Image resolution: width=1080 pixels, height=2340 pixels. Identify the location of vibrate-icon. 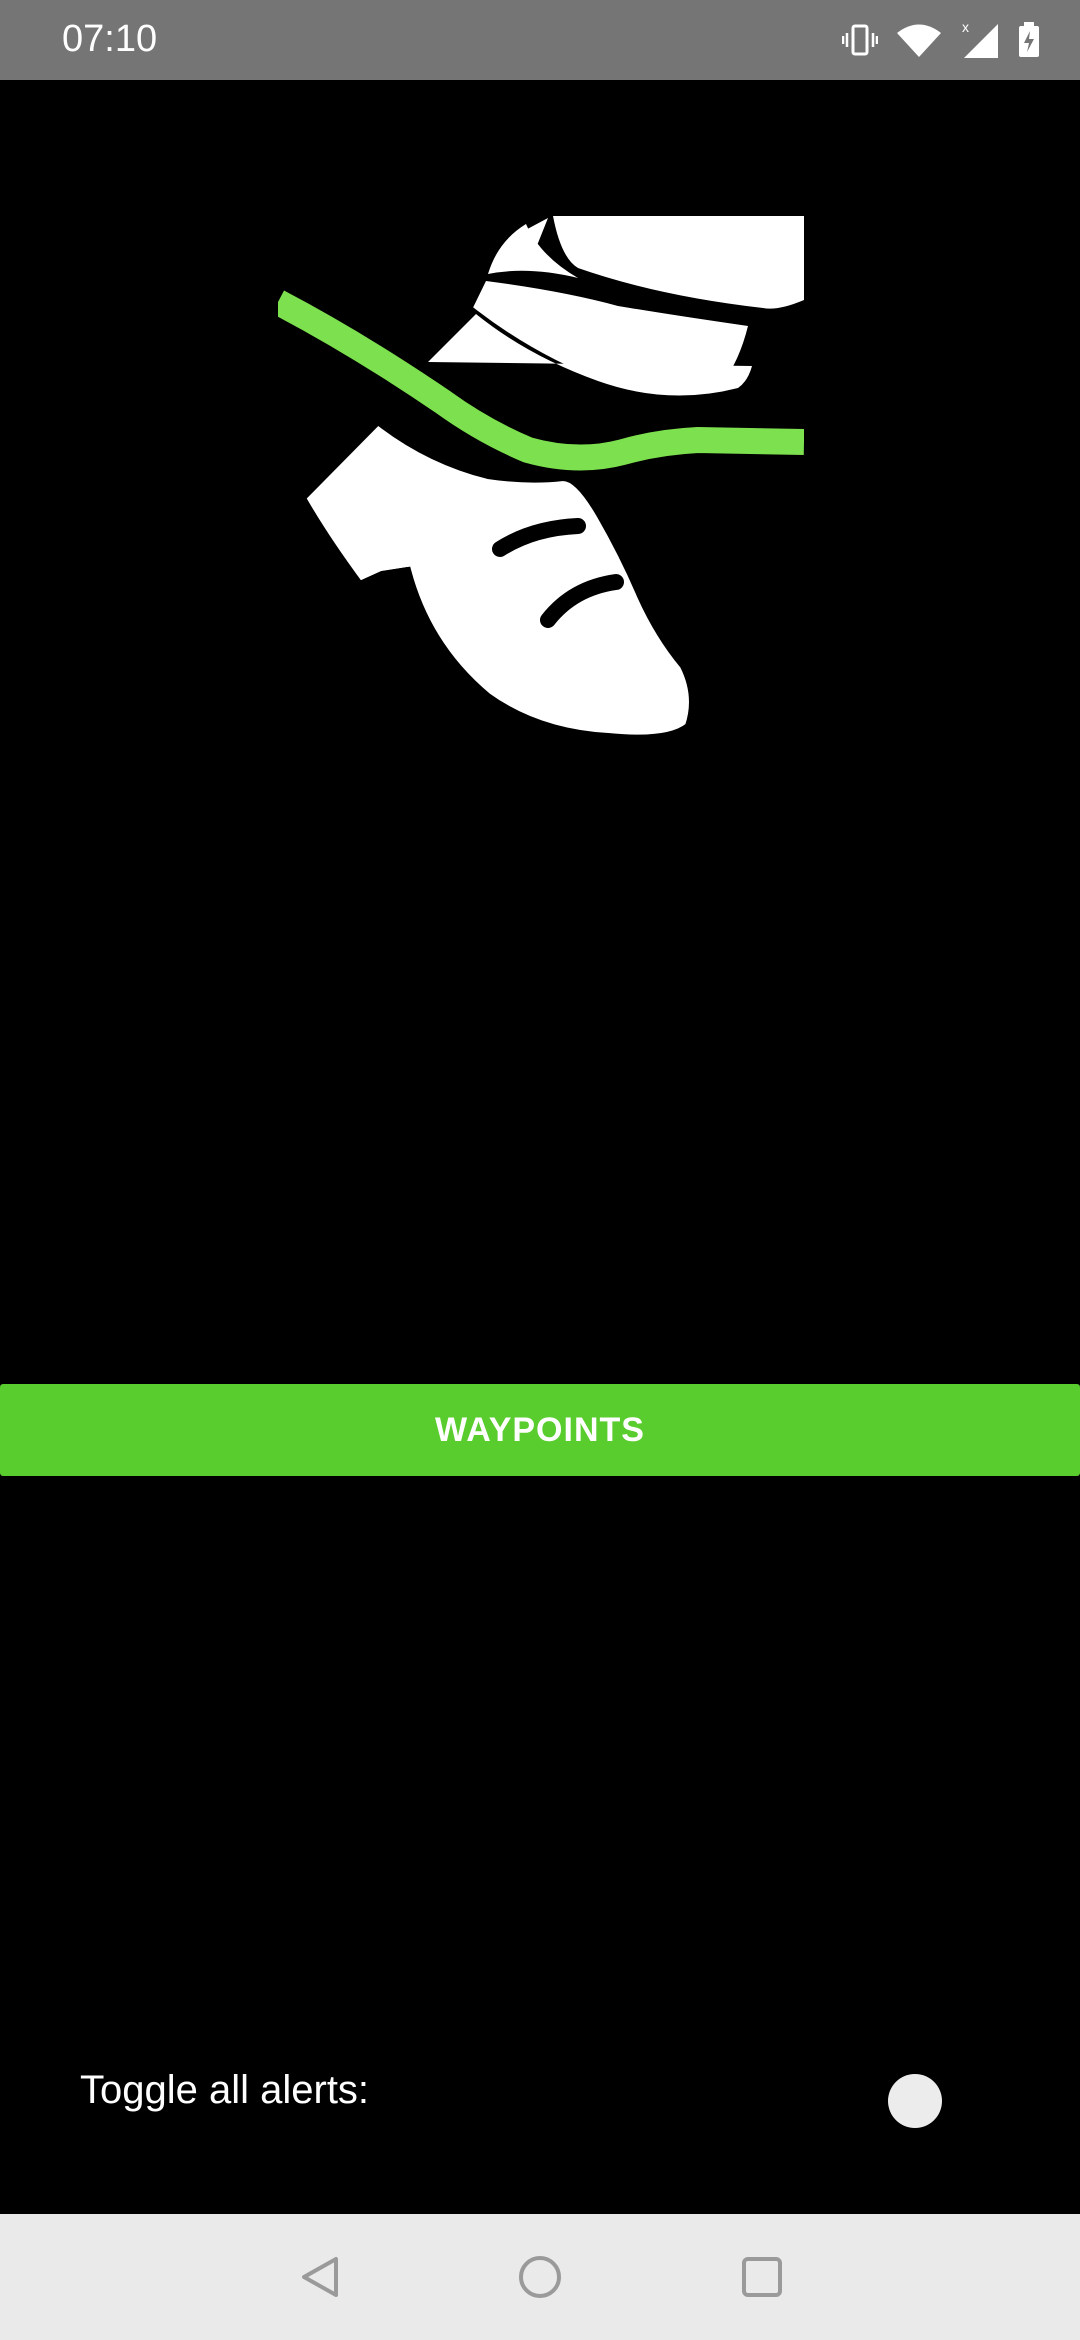
(860, 40).